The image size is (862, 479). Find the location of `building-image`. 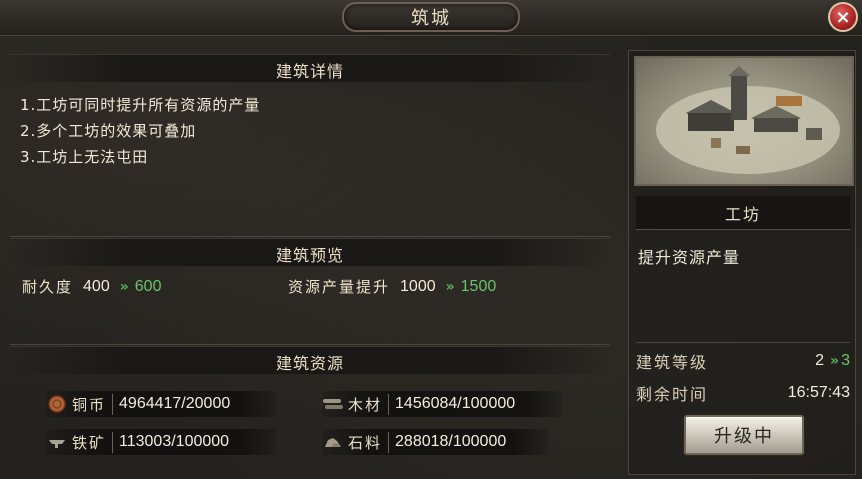

building-image is located at coordinates (744, 121).